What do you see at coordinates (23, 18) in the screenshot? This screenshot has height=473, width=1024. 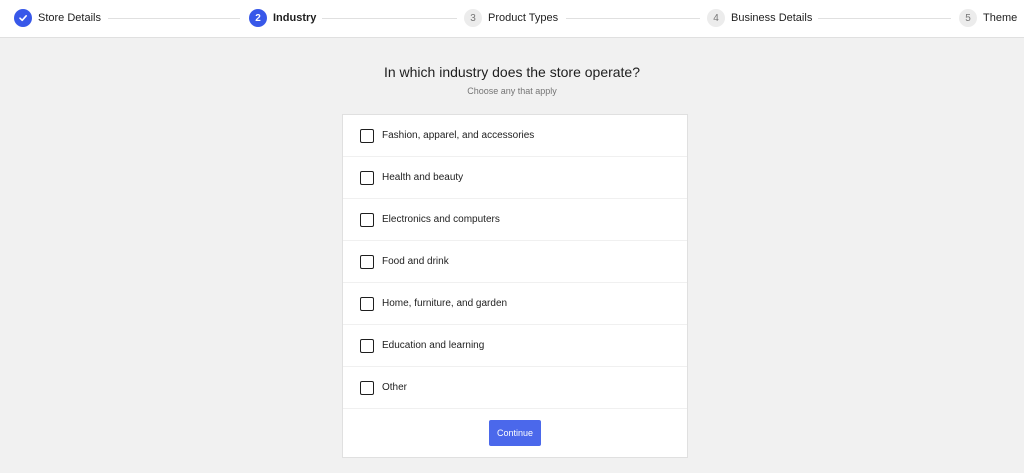 I see `check-icon` at bounding box center [23, 18].